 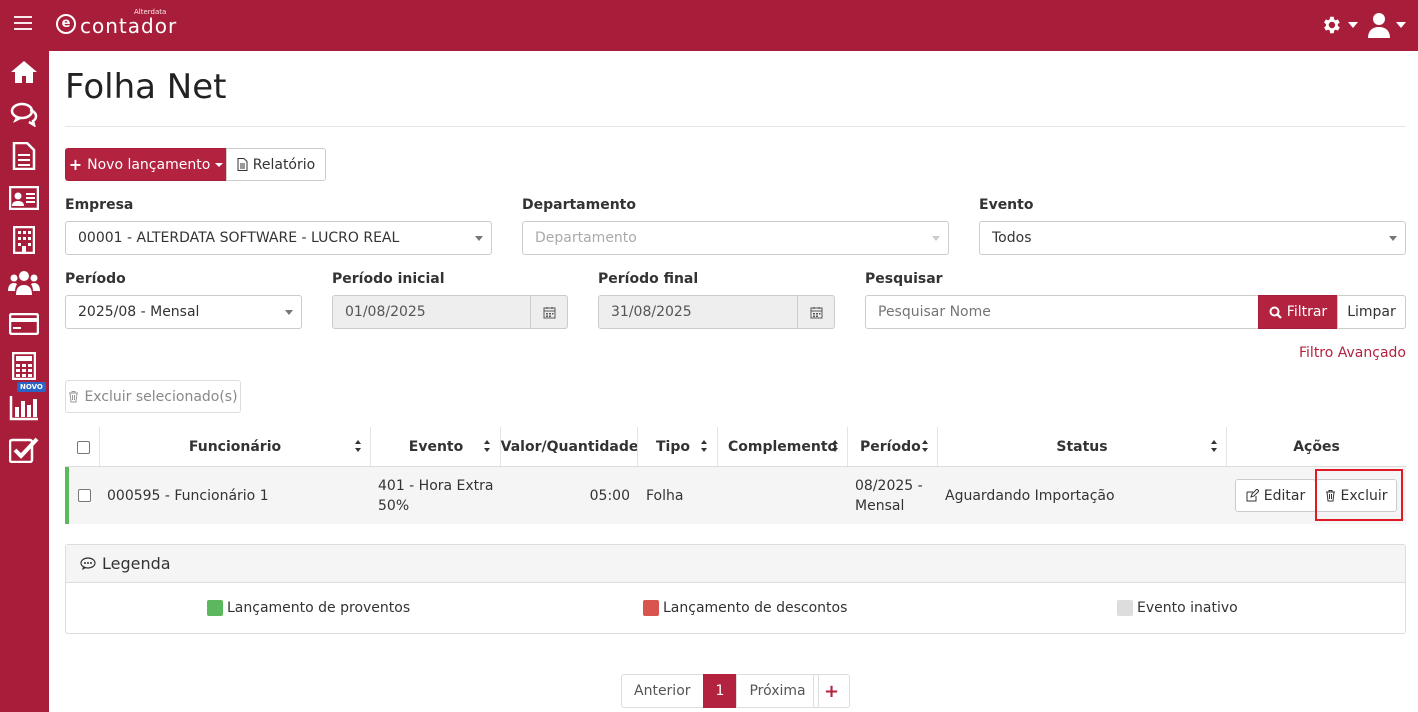 What do you see at coordinates (129, 26) in the screenshot?
I see `logo-text: contador` at bounding box center [129, 26].